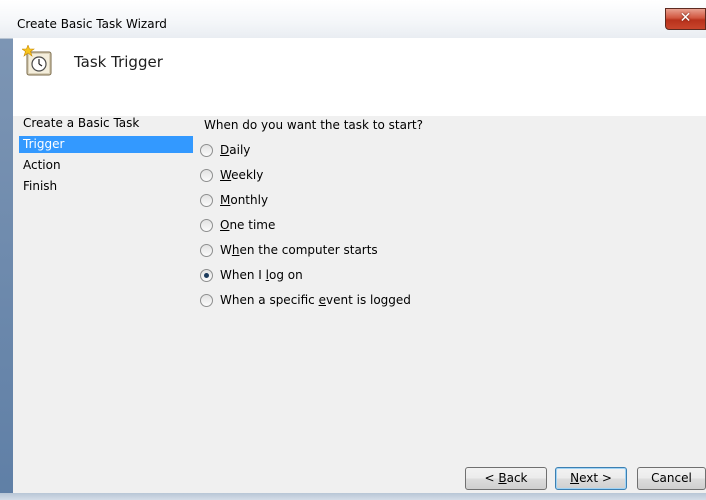 Image resolution: width=706 pixels, height=500 pixels. I want to click on close-button: ✕, so click(685, 19).